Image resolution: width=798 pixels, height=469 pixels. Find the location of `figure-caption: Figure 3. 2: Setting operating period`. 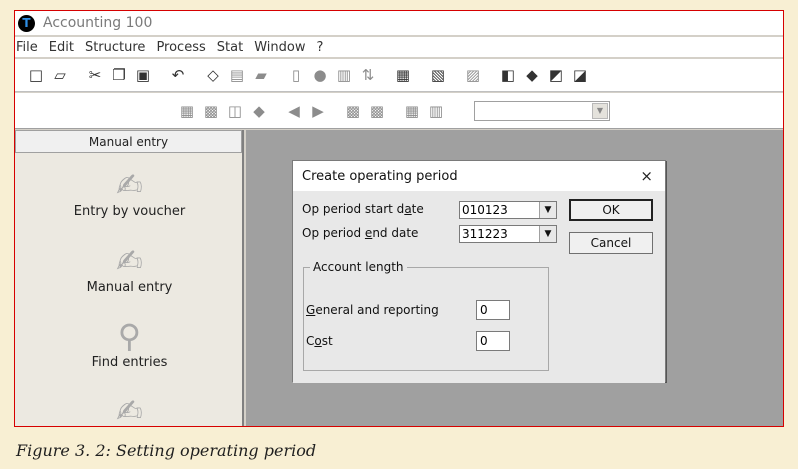

figure-caption: Figure 3. 2: Setting operating period is located at coordinates (166, 450).